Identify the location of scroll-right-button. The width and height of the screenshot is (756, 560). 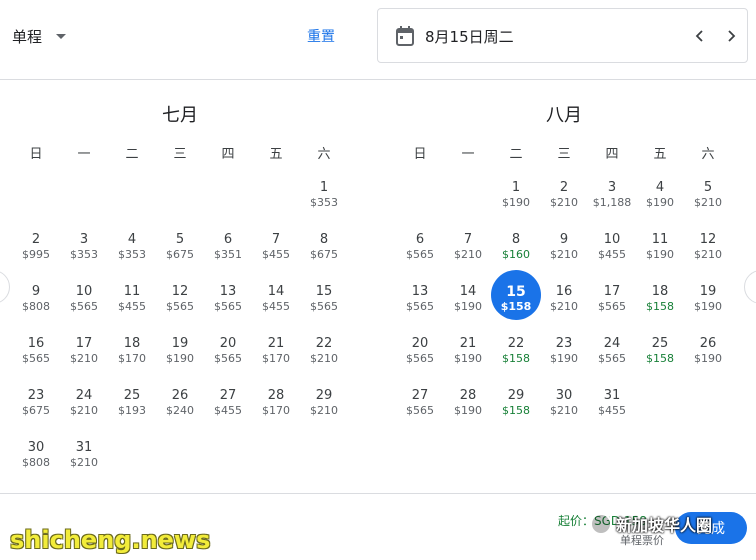
(750, 287).